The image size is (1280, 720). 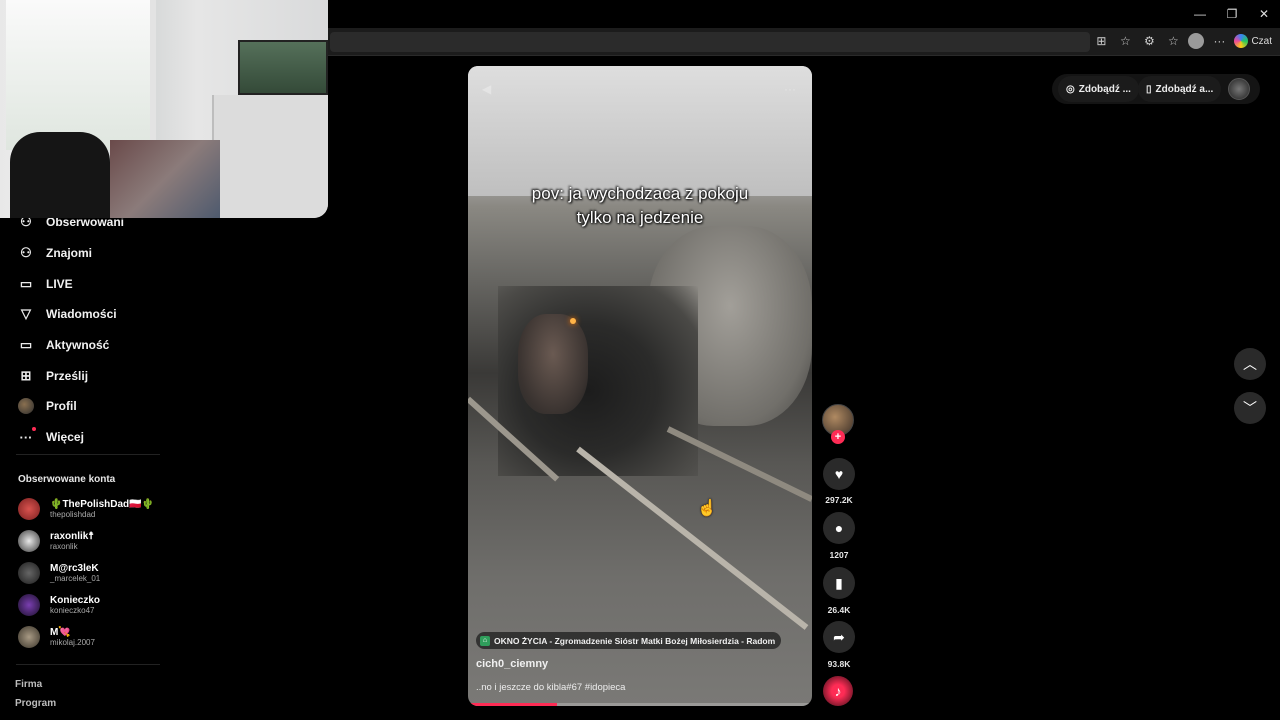 I want to click on share-button: ➦, so click(x=839, y=637).